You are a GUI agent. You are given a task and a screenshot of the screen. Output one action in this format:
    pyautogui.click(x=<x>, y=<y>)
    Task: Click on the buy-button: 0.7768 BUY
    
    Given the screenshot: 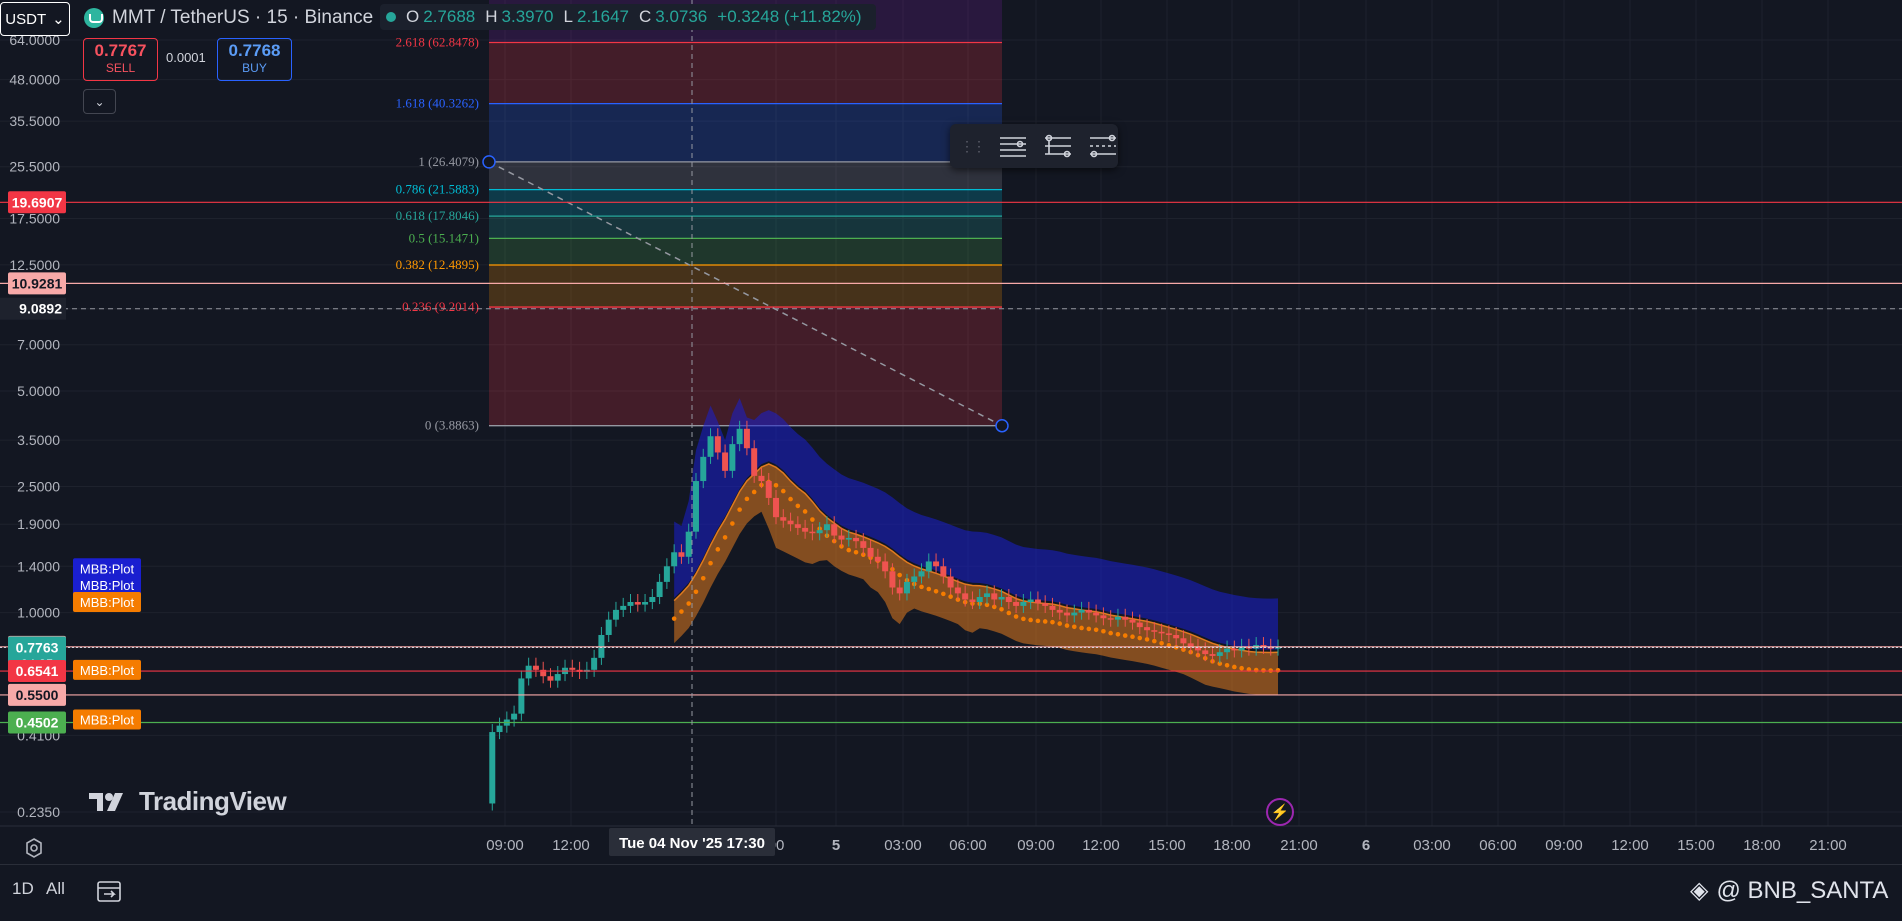 What is the action you would take?
    pyautogui.click(x=254, y=59)
    